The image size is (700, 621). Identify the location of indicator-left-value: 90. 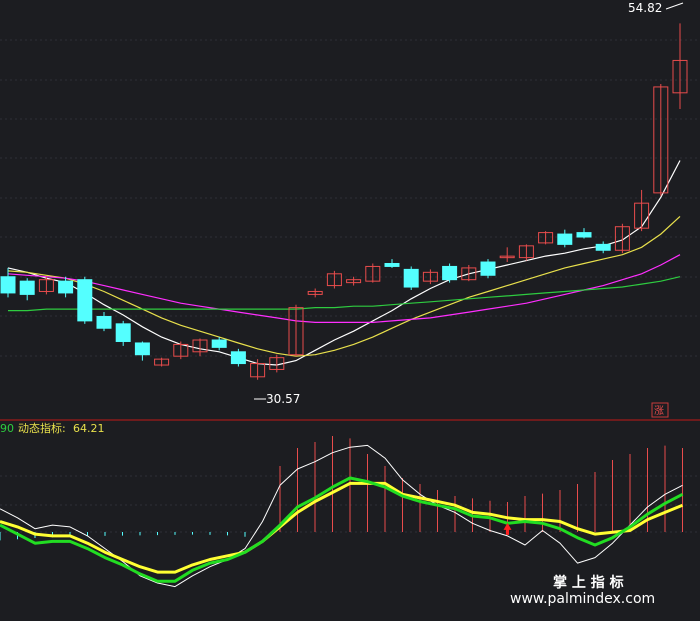
(7, 428).